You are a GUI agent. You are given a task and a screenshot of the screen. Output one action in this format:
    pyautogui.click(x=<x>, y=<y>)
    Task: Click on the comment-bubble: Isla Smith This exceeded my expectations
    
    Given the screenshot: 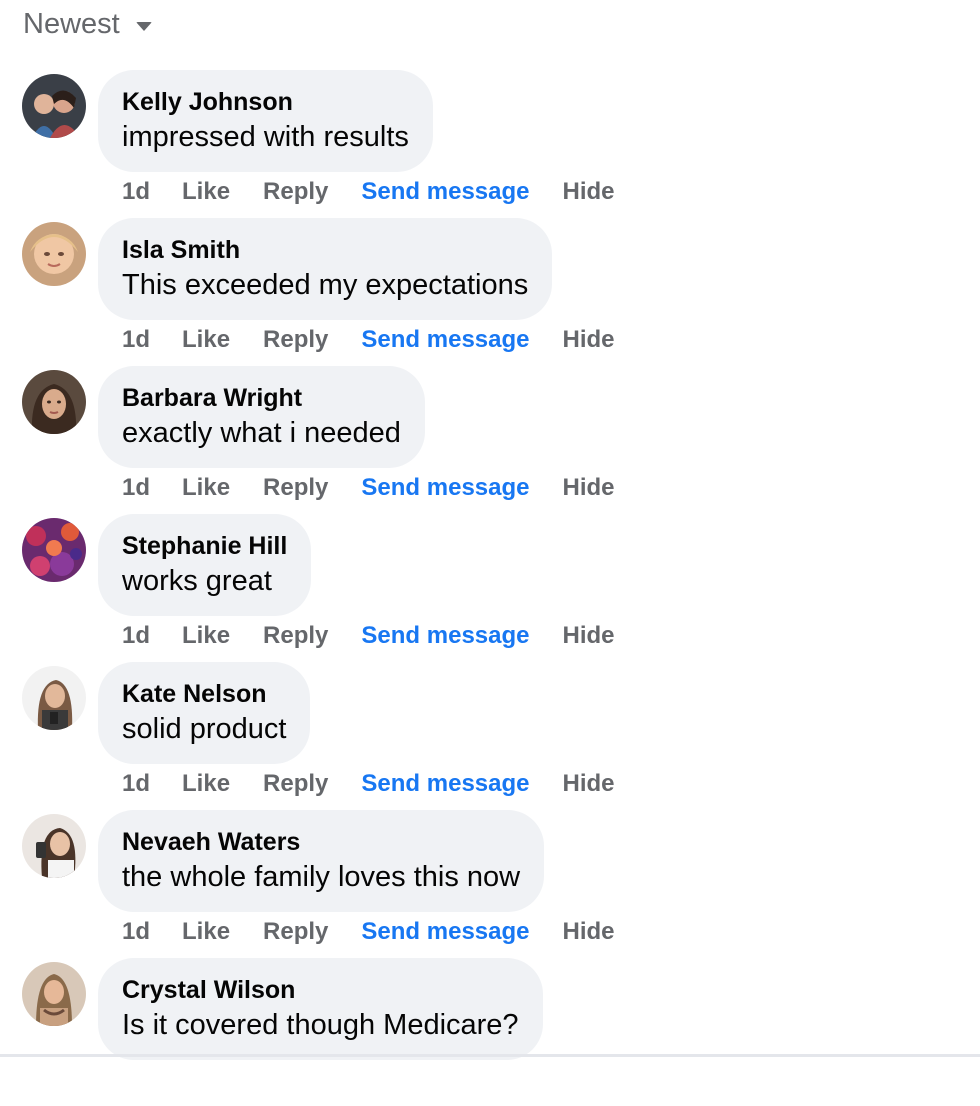 What is the action you would take?
    pyautogui.click(x=325, y=269)
    